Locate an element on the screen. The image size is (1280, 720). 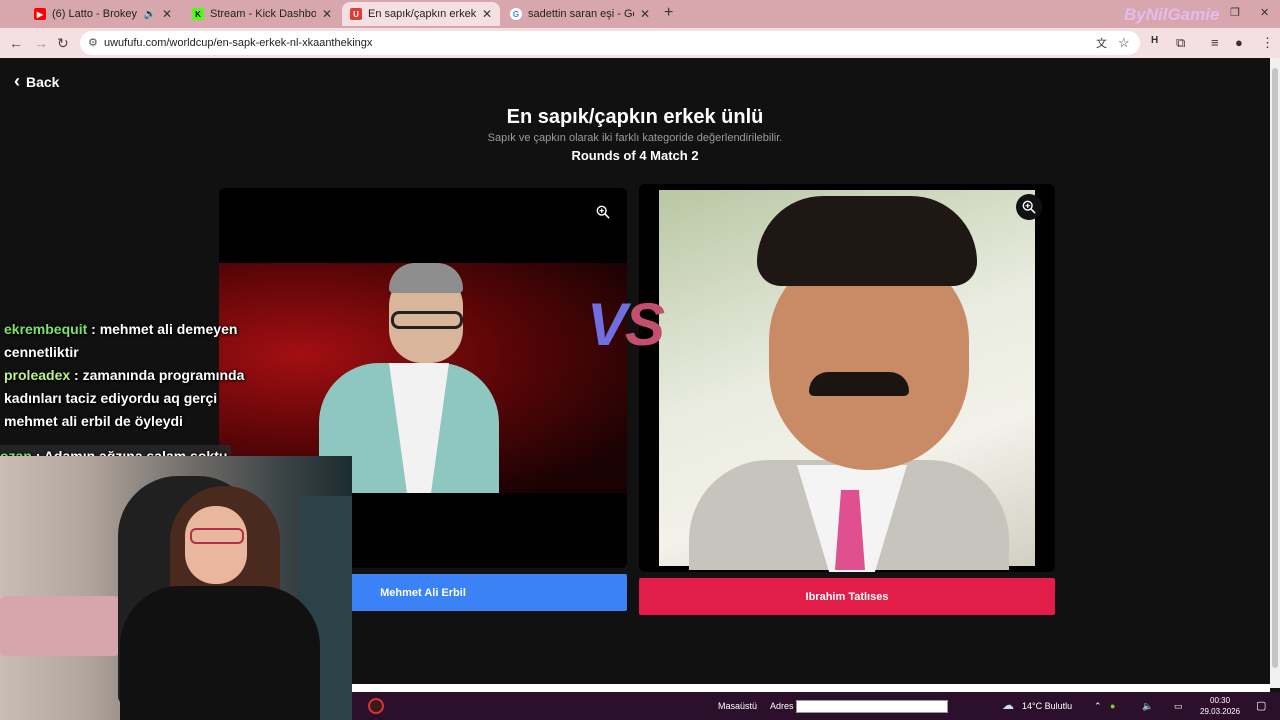
desktop-toolbar: Masaüstü is located at coordinates (737, 706).